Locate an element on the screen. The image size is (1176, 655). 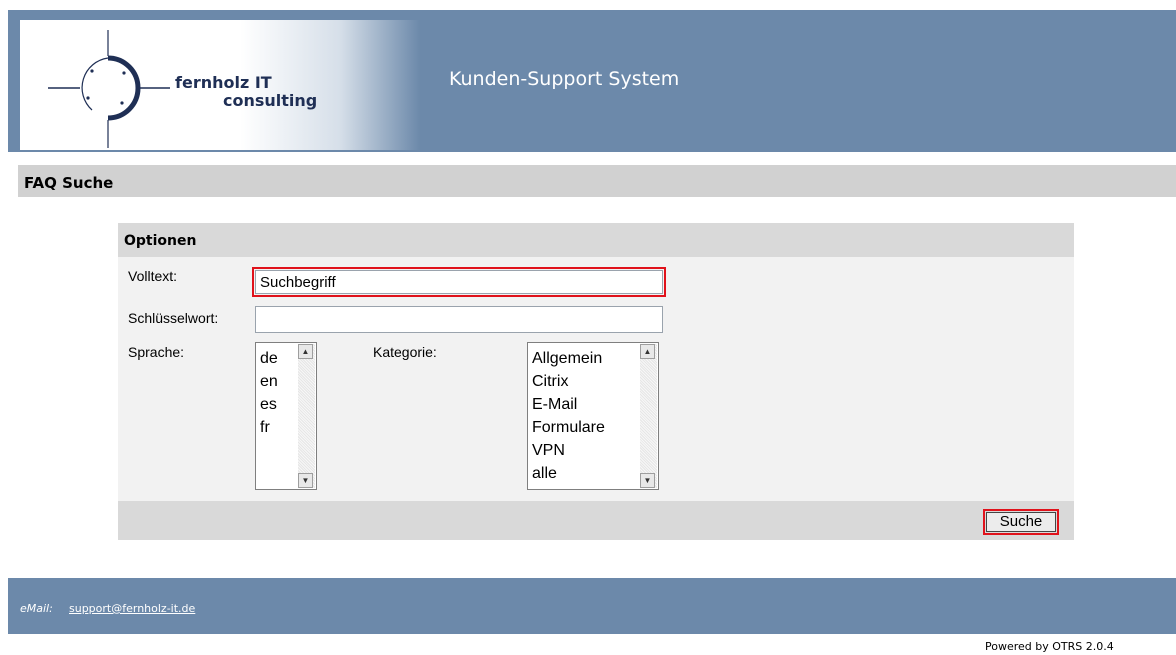
list-item: Allgemein is located at coordinates (568, 358).